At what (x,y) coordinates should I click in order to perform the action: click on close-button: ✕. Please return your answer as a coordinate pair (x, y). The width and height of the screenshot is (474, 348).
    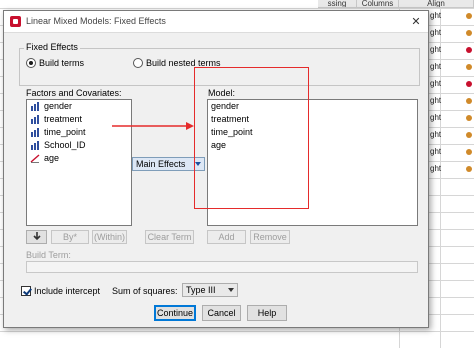
    Looking at the image, I should click on (416, 22).